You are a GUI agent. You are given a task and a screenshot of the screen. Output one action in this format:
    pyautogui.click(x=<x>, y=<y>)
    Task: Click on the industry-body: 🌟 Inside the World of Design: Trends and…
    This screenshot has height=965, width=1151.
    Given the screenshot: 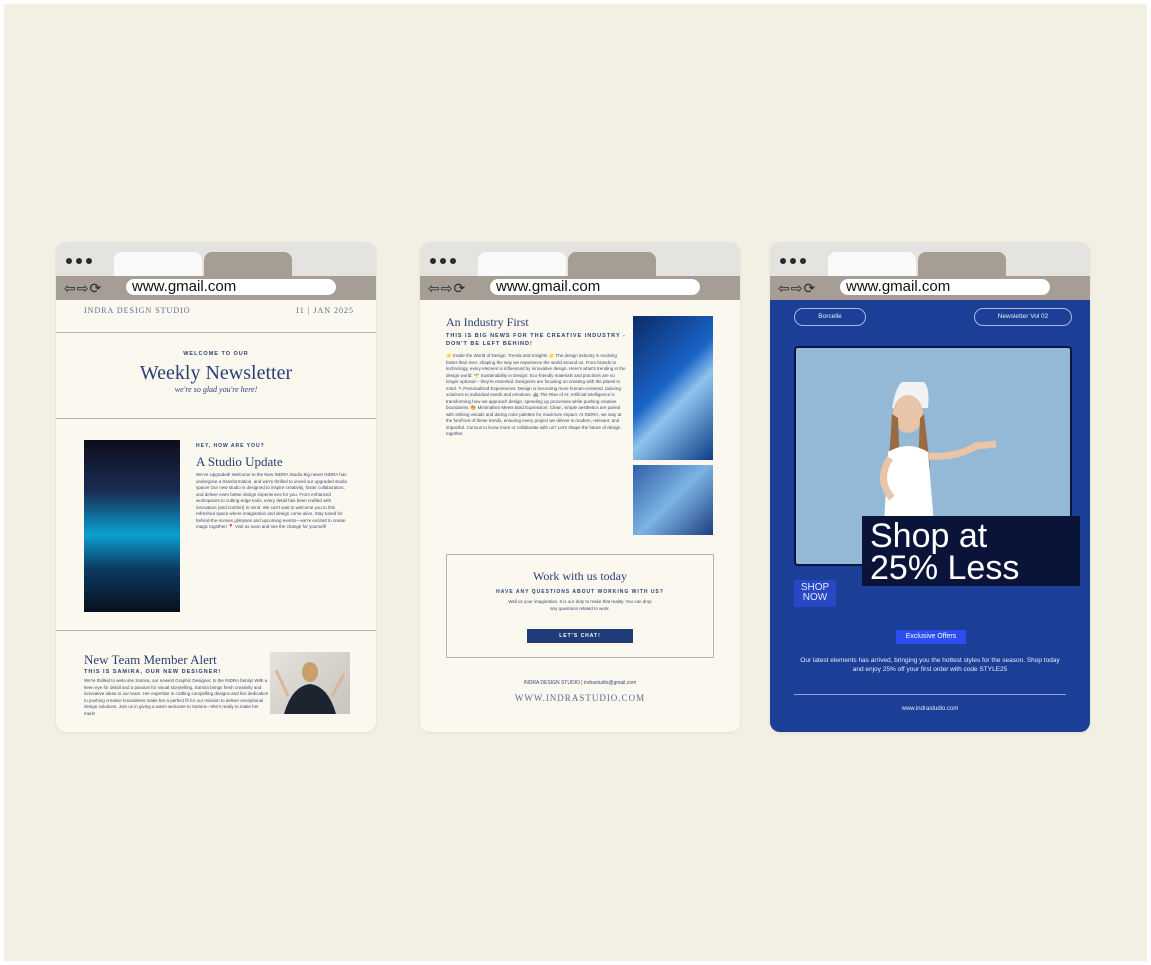 What is the action you would take?
    pyautogui.click(x=536, y=394)
    